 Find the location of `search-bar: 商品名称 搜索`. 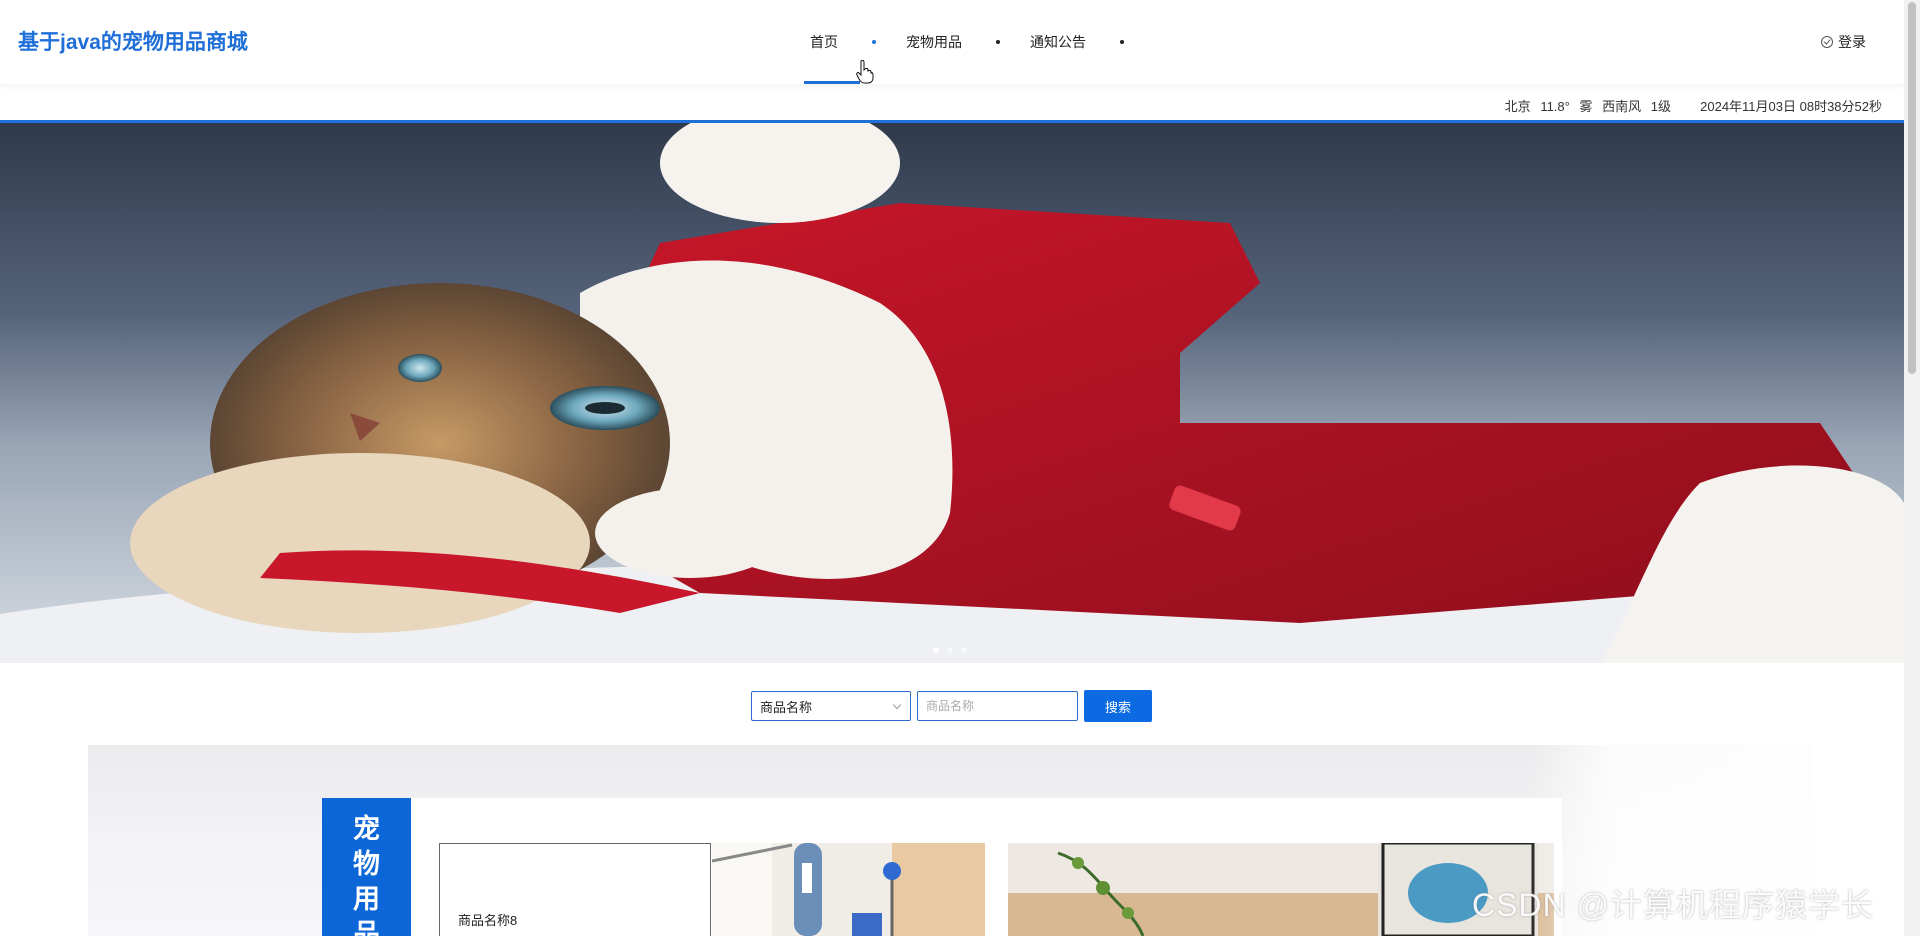

search-bar: 商品名称 搜索 is located at coordinates (951, 706).